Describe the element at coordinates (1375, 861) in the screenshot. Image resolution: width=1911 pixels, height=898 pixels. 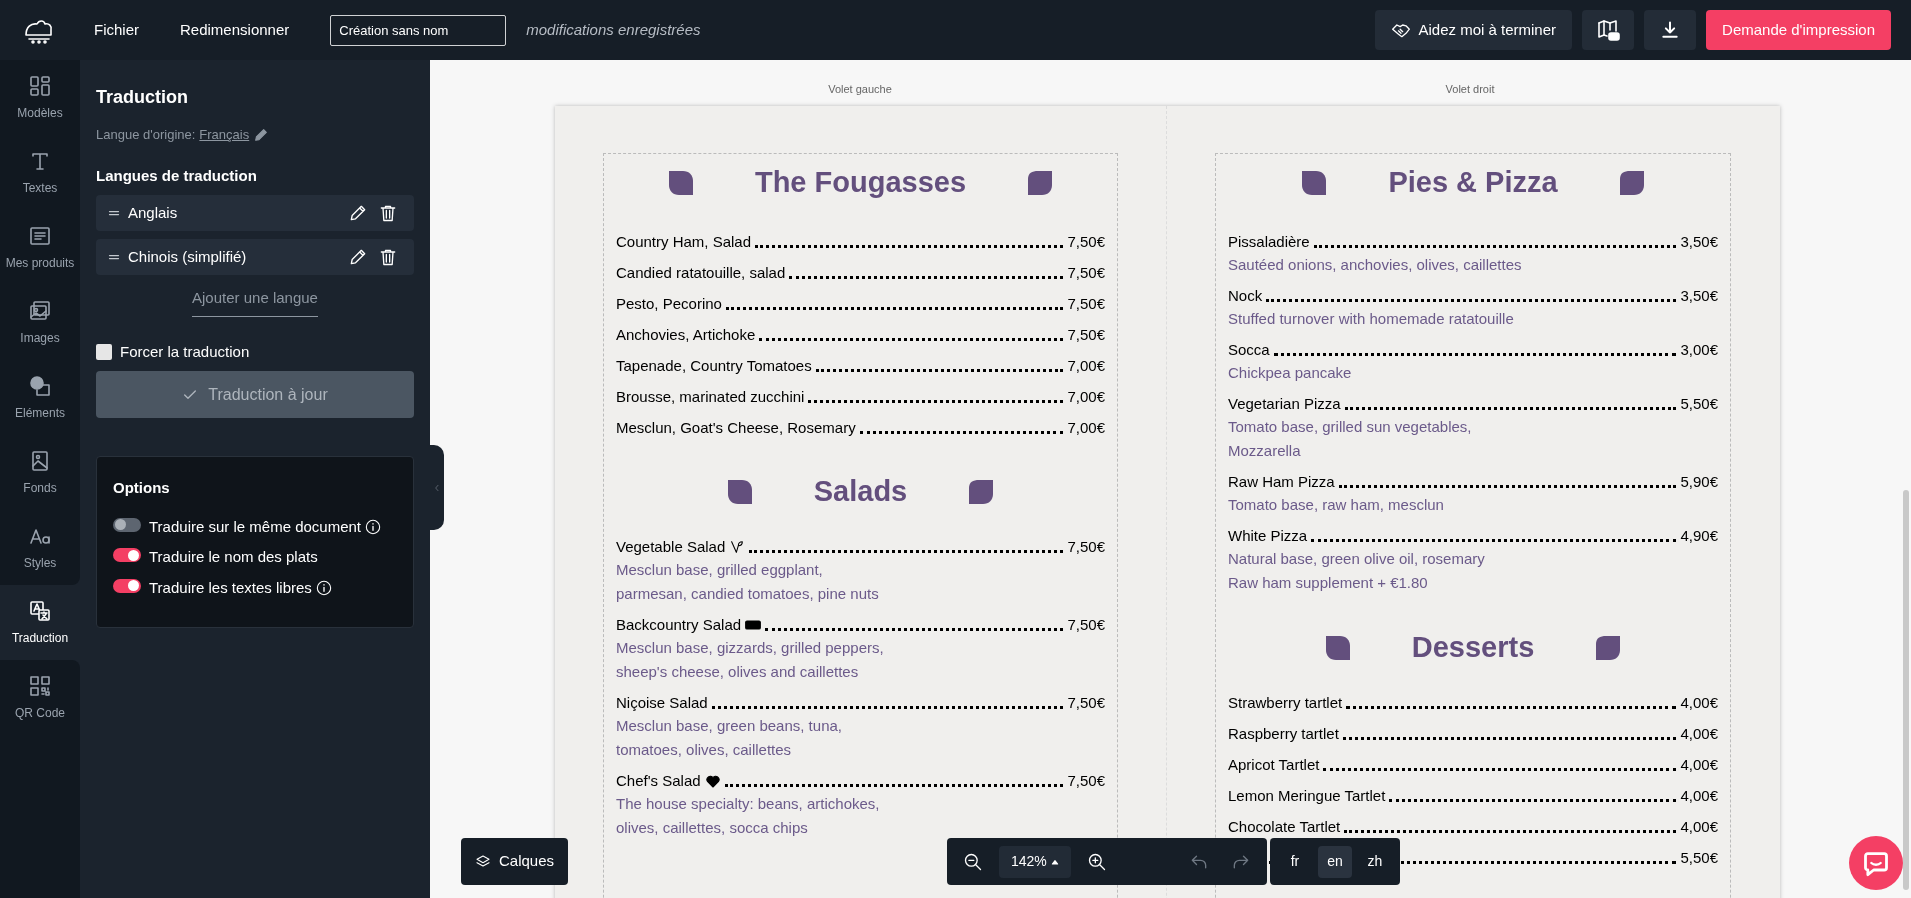
I see `language-tab: zh` at that location.